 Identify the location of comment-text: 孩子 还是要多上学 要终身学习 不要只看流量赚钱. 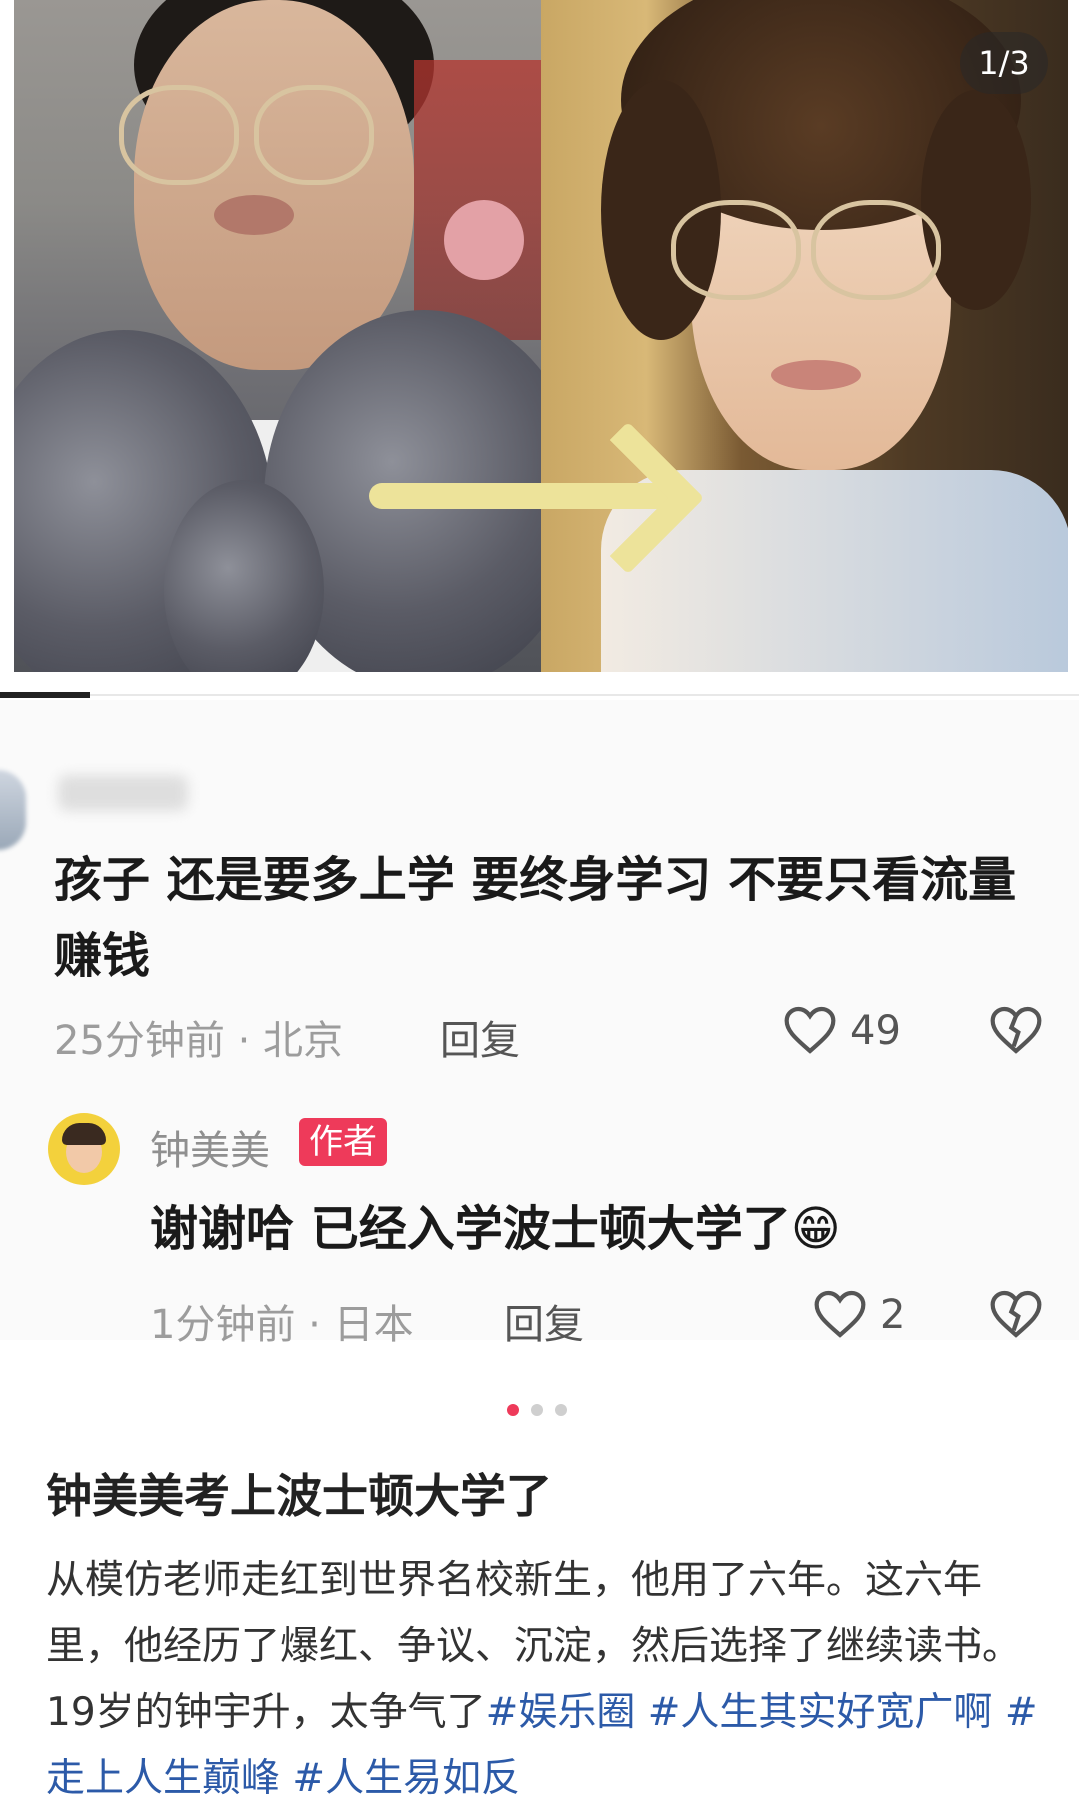
(535, 918).